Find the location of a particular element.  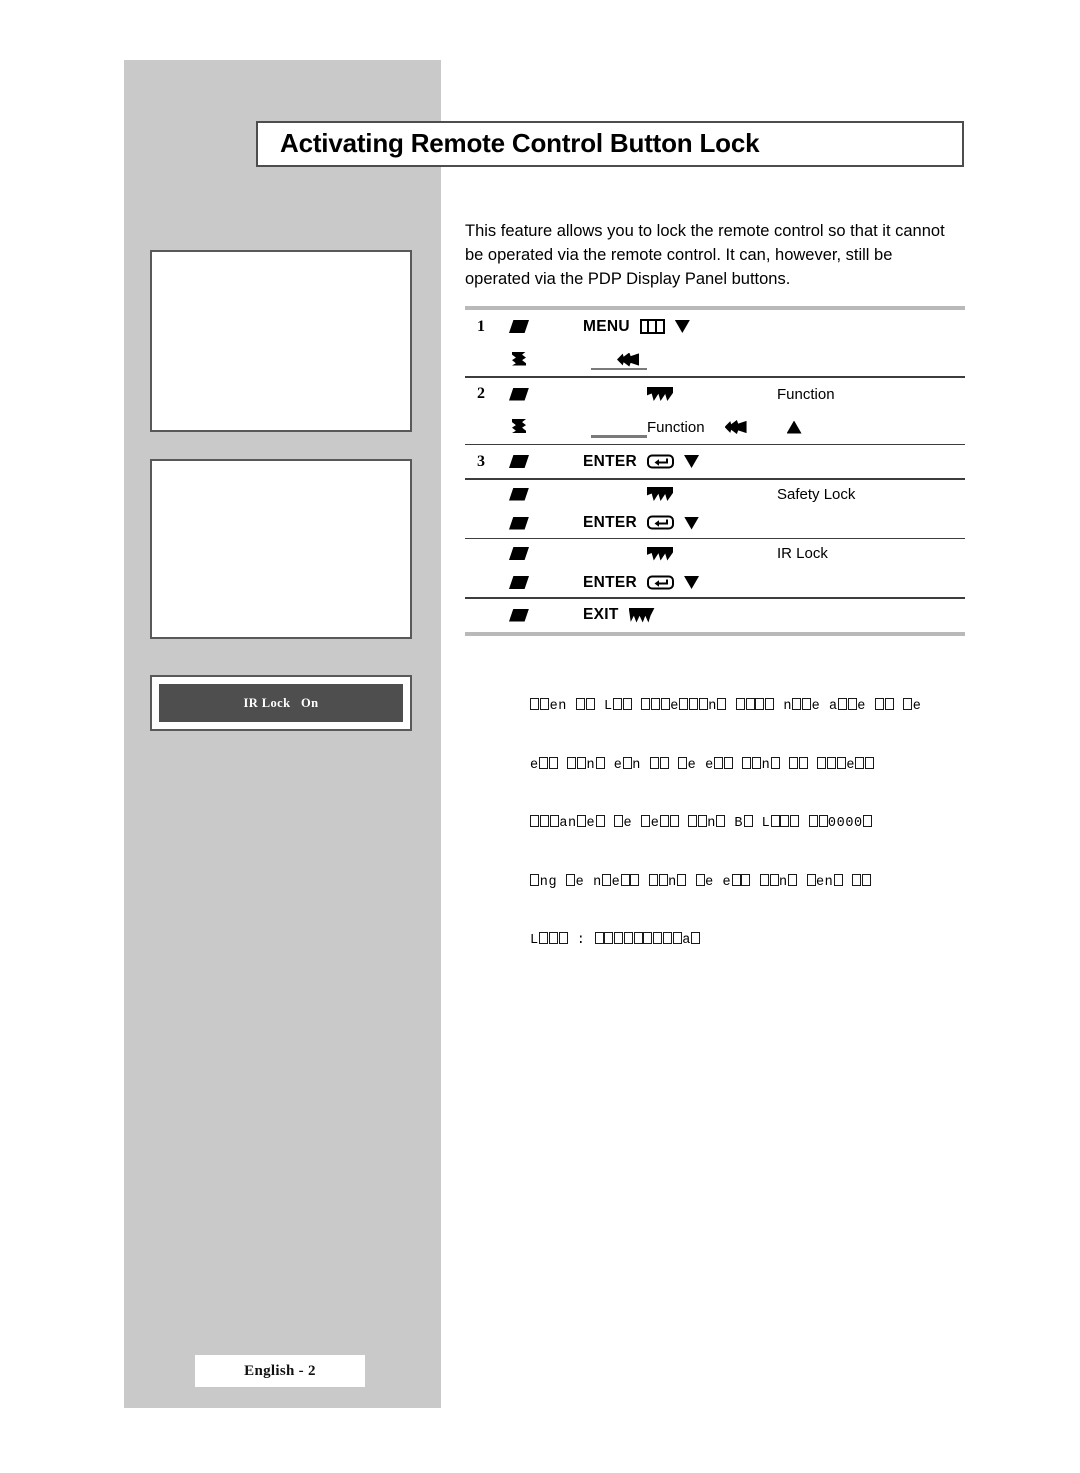

ir-lock-select-body: IR Lock is located at coordinates (754, 553).